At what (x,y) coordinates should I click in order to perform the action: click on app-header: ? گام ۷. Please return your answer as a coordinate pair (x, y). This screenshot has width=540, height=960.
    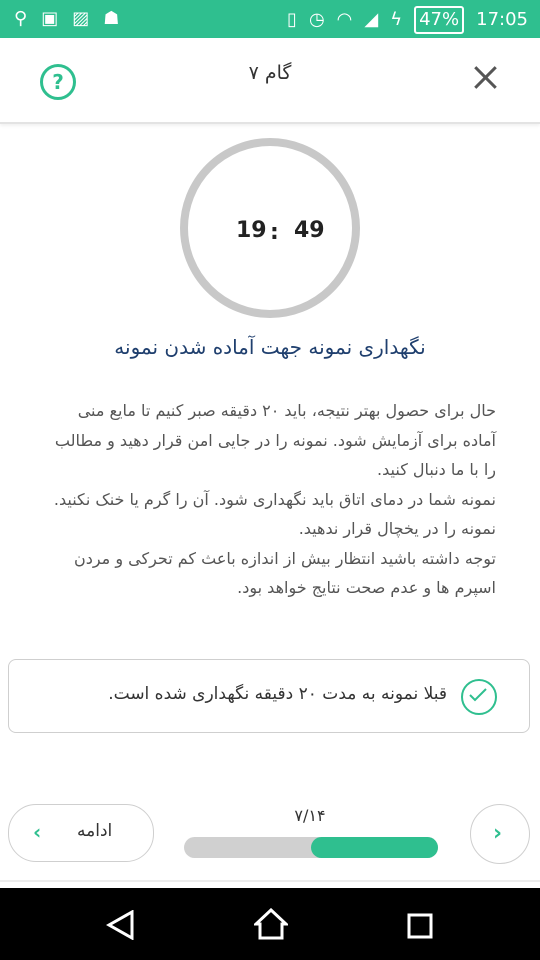
    Looking at the image, I should click on (270, 81).